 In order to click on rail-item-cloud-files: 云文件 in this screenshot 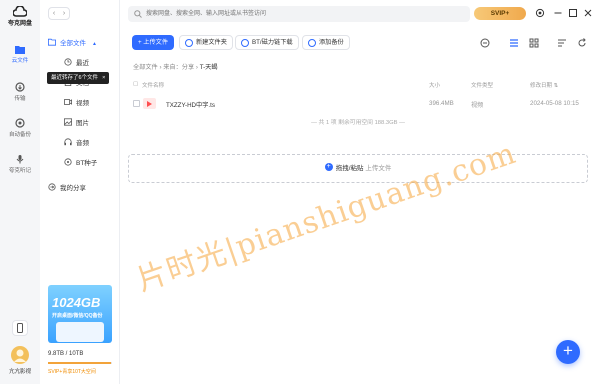, I will do `click(20, 54)`.